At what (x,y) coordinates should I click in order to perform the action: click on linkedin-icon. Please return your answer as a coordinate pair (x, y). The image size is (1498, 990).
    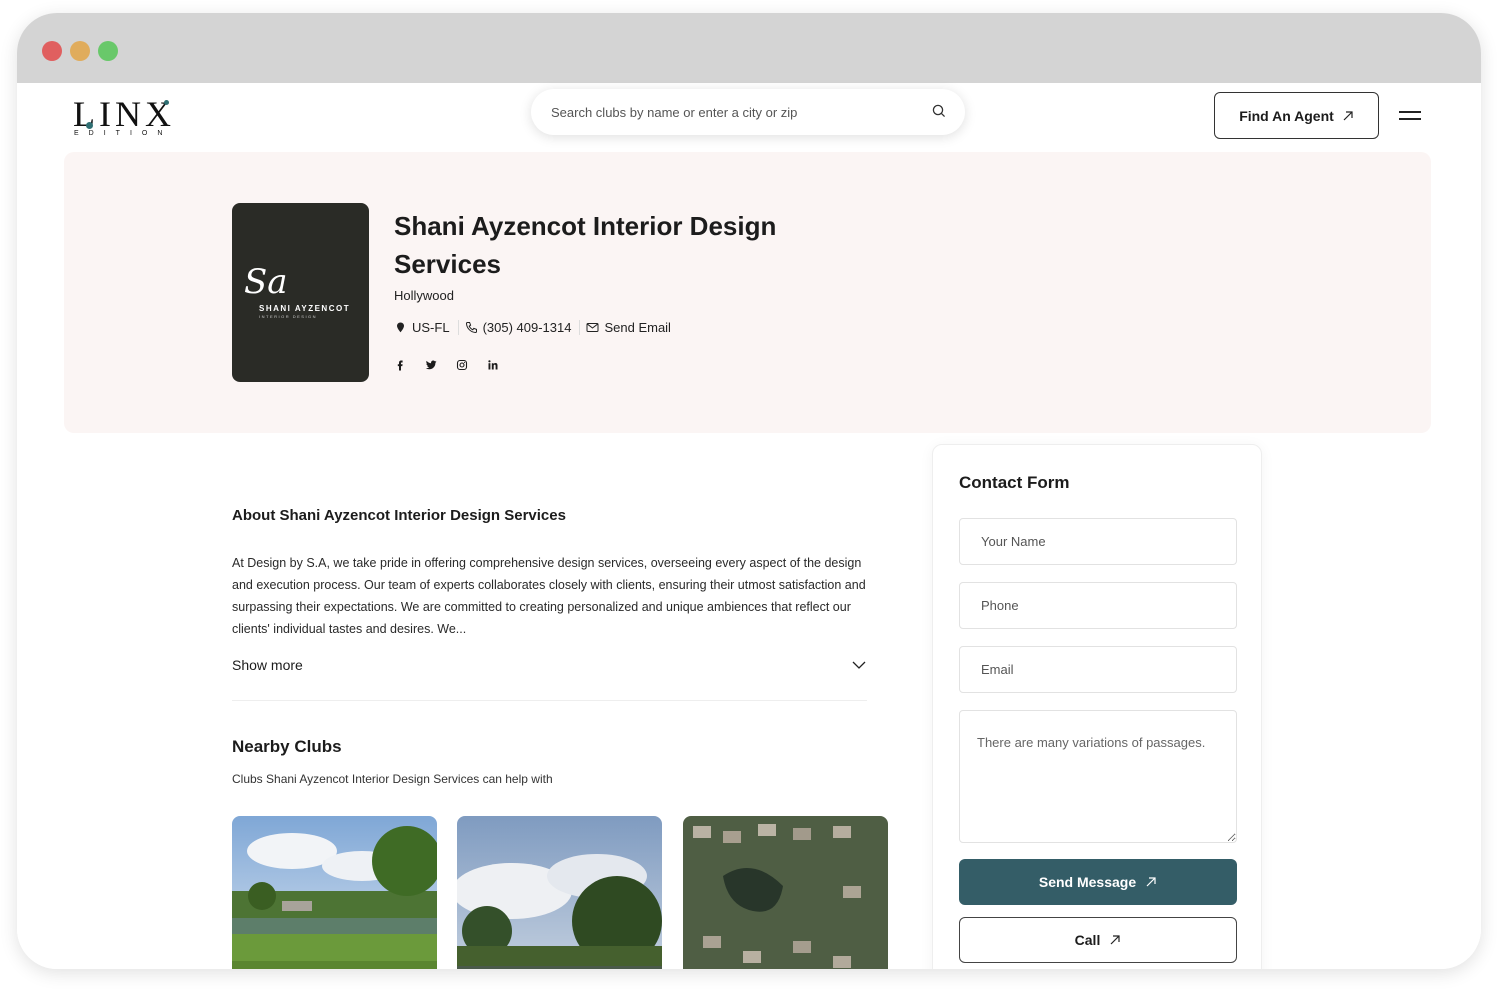
    Looking at the image, I should click on (493, 365).